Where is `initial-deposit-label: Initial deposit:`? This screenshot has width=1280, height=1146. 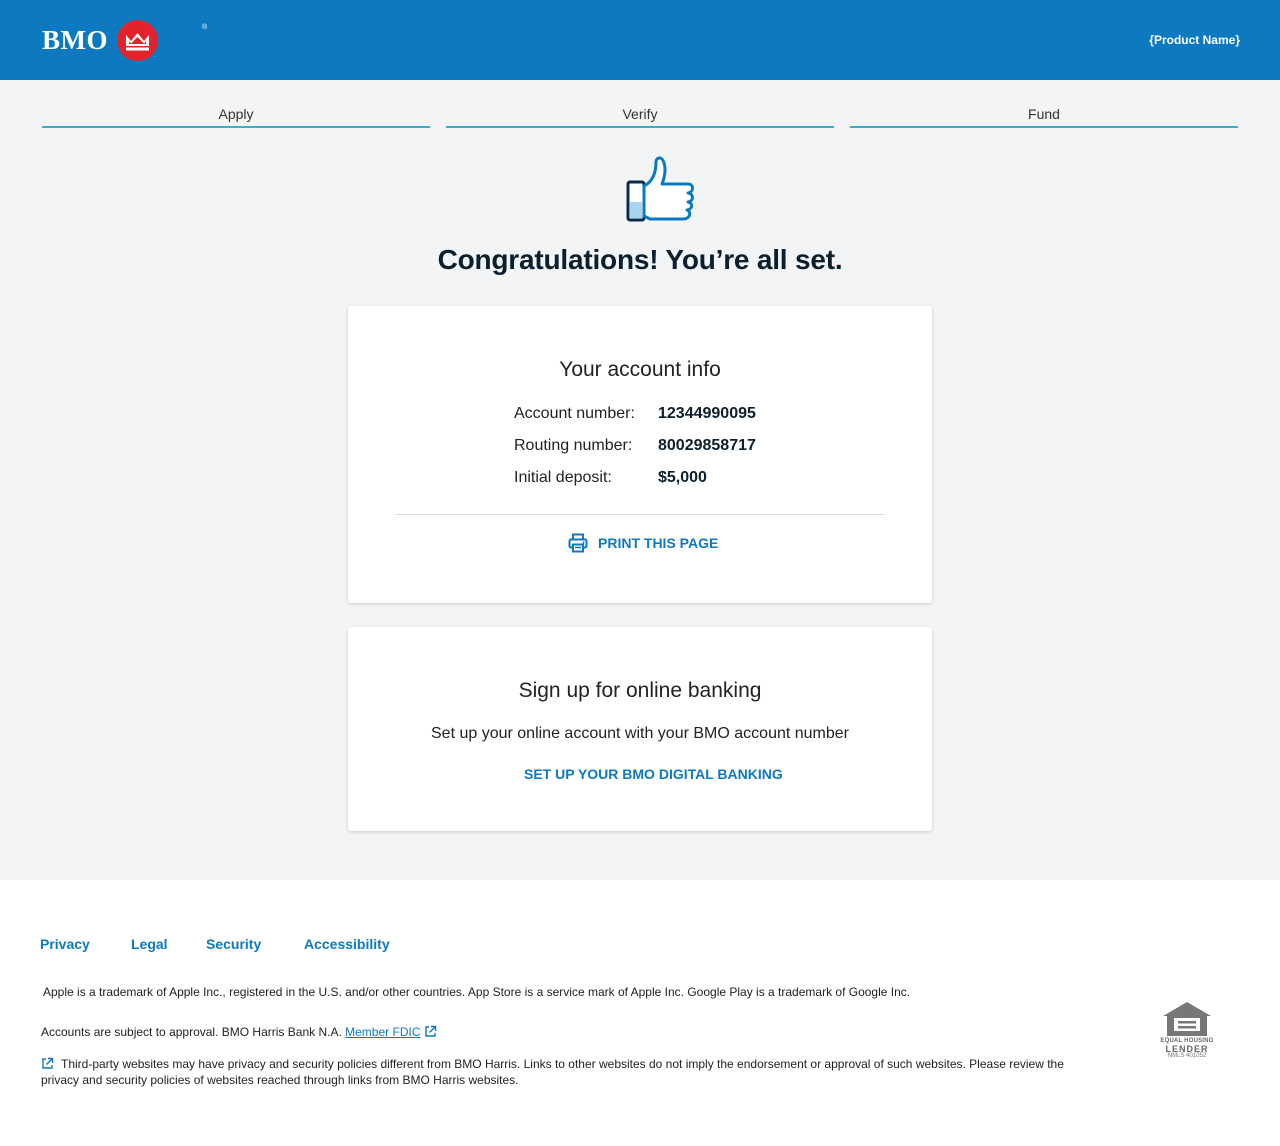 initial-deposit-label: Initial deposit: is located at coordinates (563, 477).